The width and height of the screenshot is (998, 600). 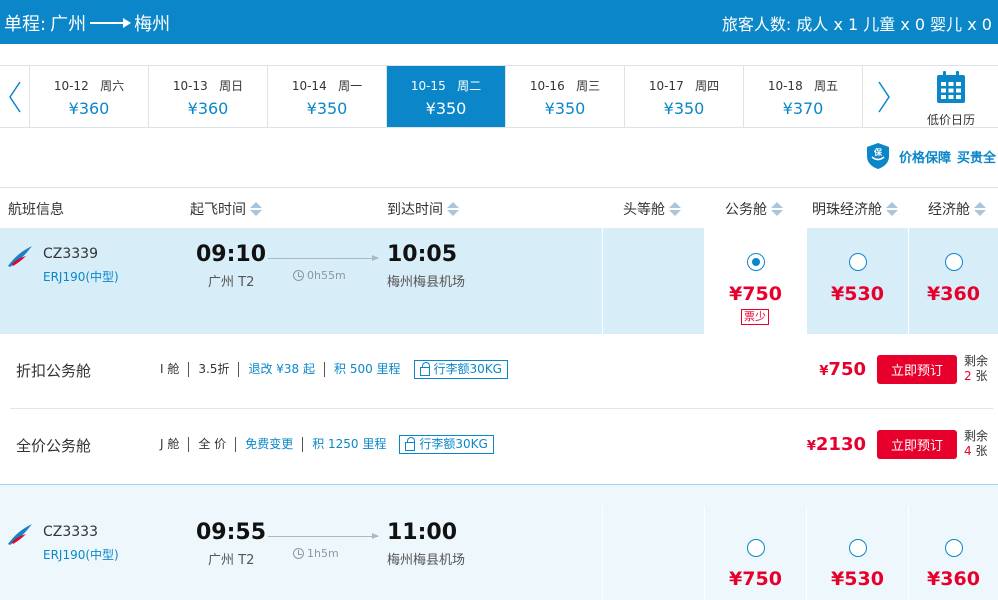 I want to click on refund-change-rule: 免费变更, so click(x=268, y=444).